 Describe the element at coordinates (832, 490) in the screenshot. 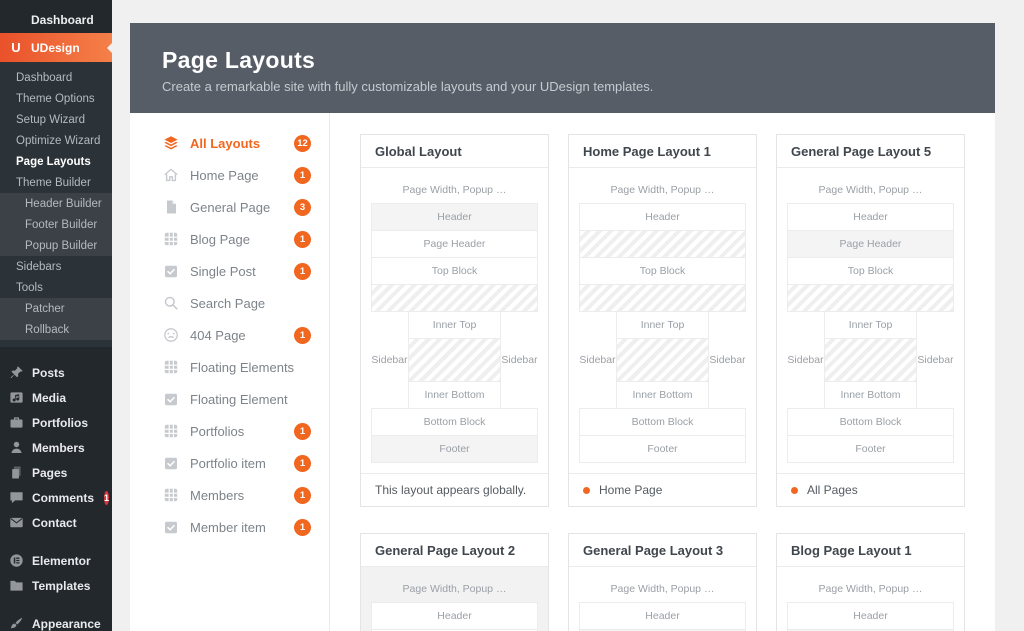

I see `condition-text: All Pages` at that location.